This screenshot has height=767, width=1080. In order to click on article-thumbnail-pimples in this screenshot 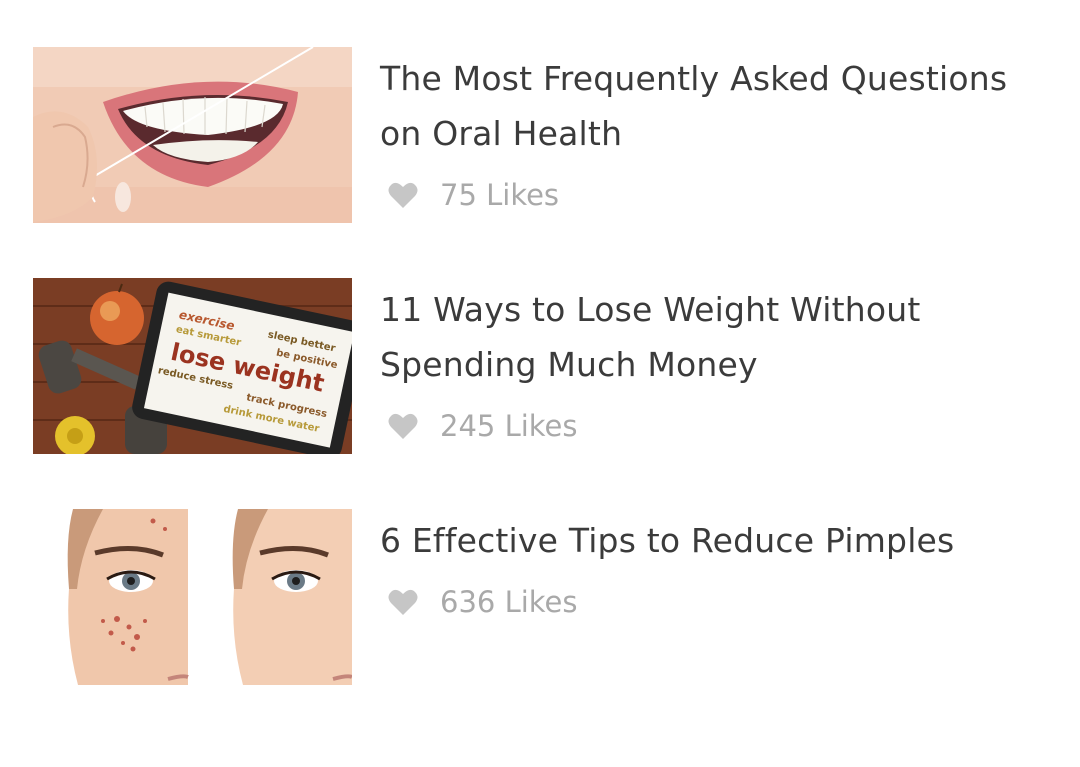, I will do `click(192, 597)`.